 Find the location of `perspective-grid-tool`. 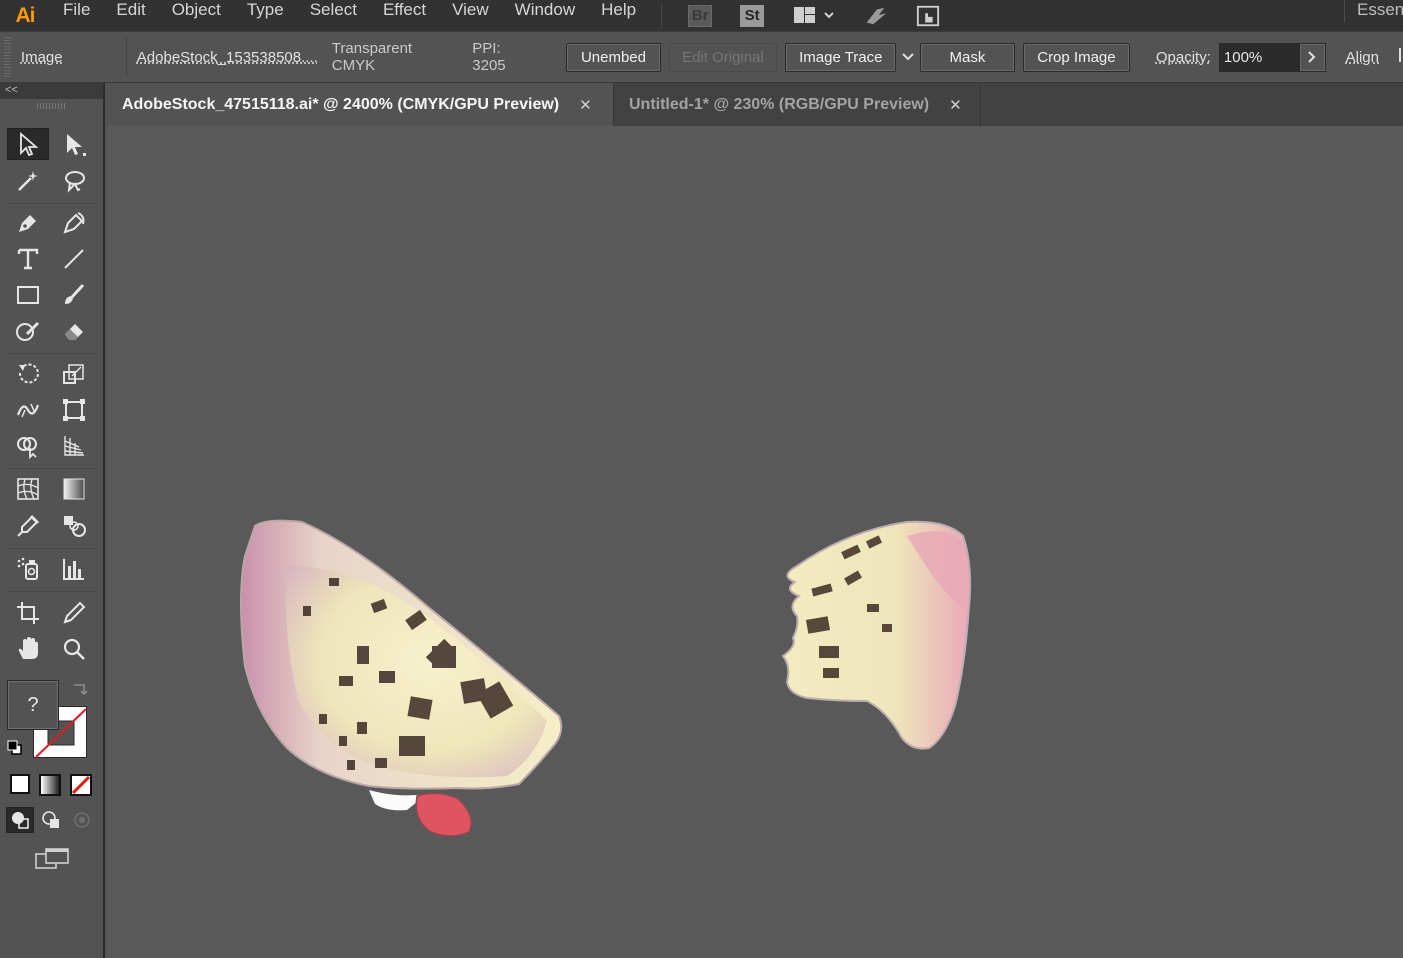

perspective-grid-tool is located at coordinates (74, 446).